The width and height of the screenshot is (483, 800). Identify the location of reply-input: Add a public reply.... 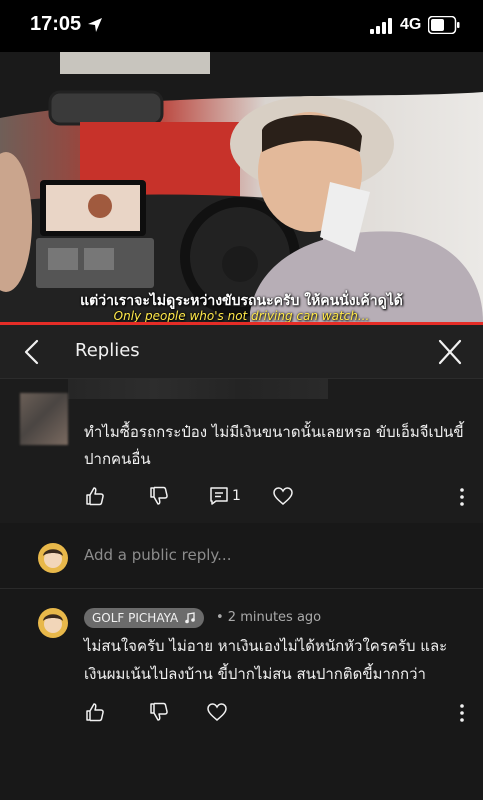
(157, 555).